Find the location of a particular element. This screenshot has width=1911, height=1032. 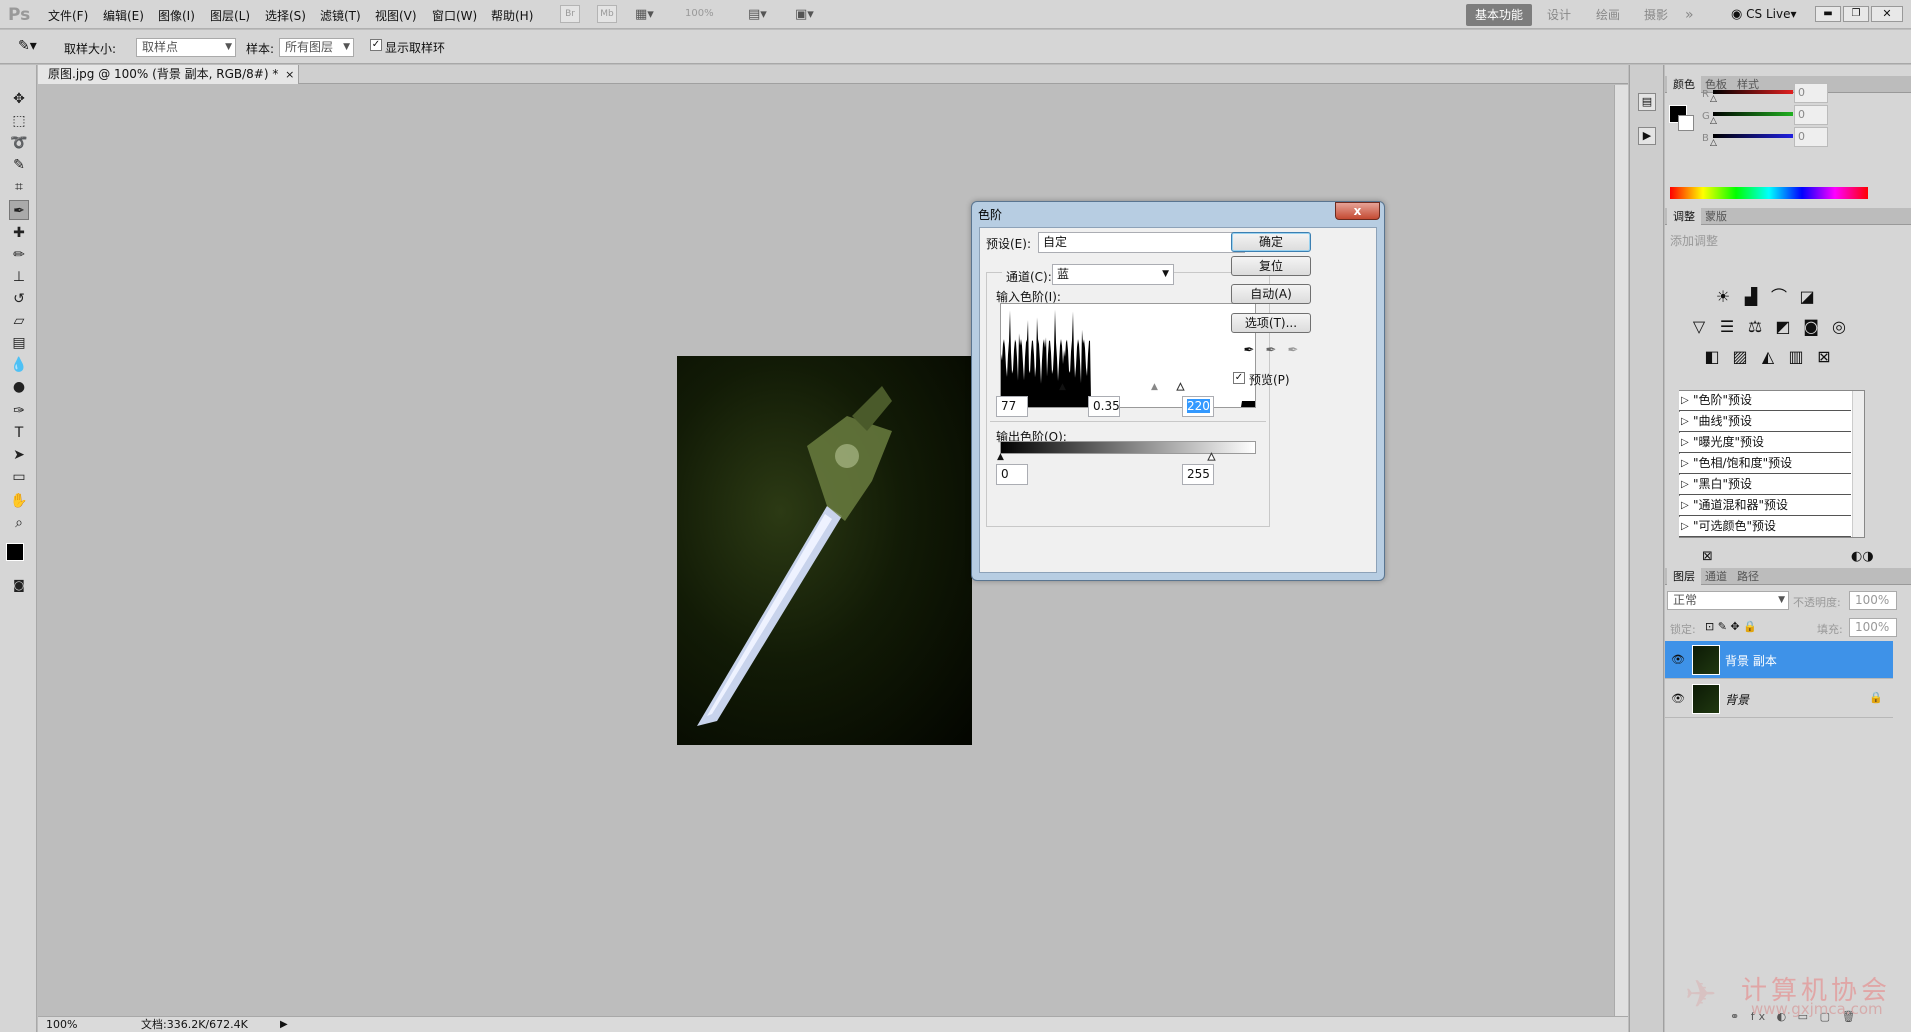

preset-item: "色阶"预设 is located at coordinates (1765, 401).